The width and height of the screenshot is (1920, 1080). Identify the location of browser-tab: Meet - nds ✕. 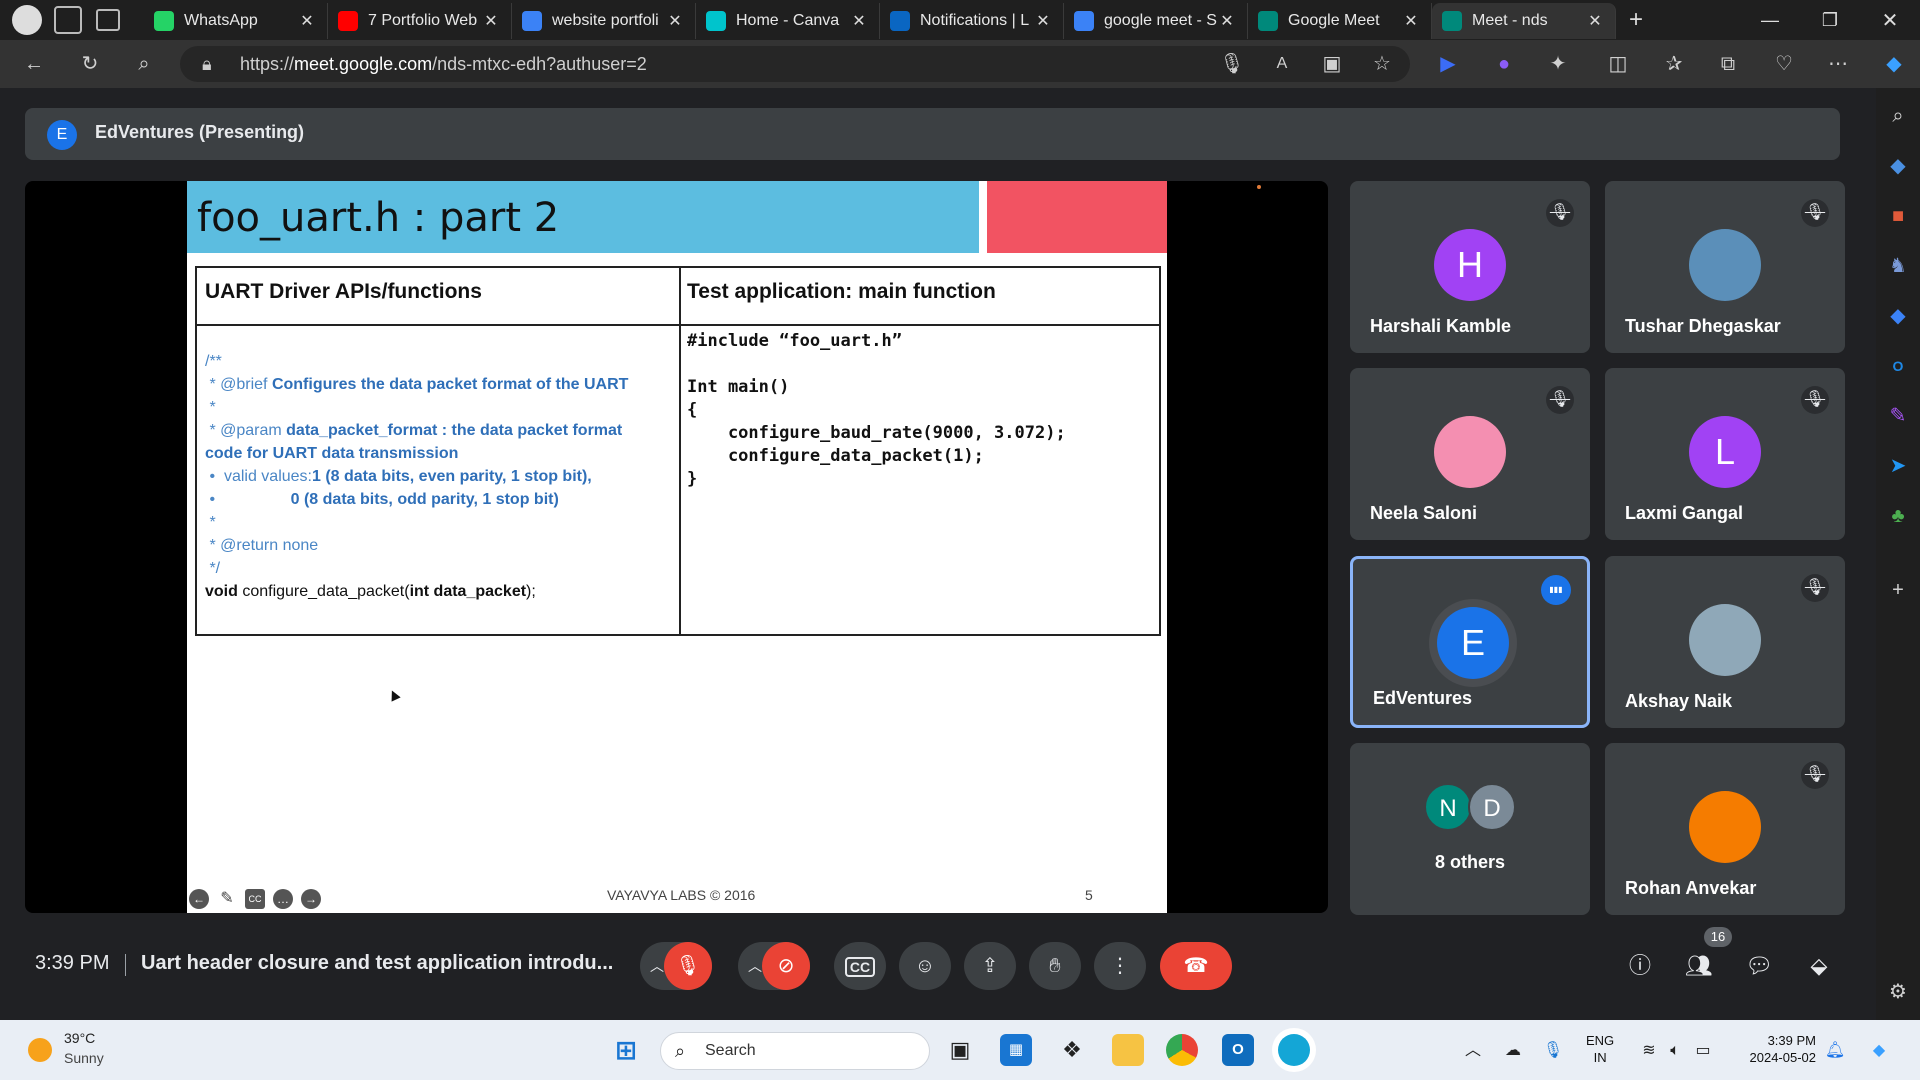
(1524, 21).